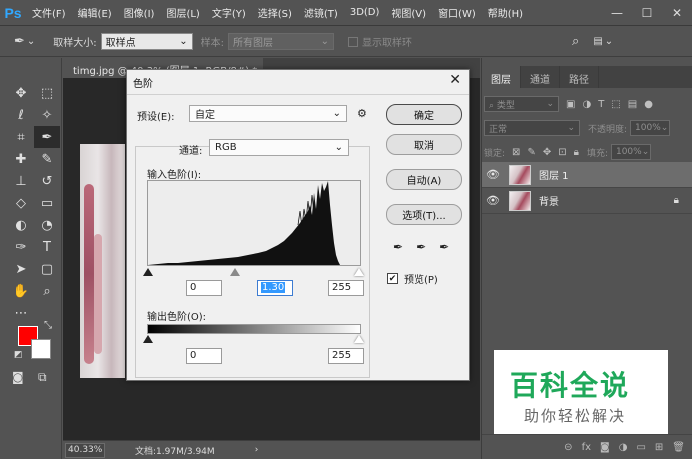 The image size is (692, 459). I want to click on rectangle-tool-icon: ▢, so click(47, 269).